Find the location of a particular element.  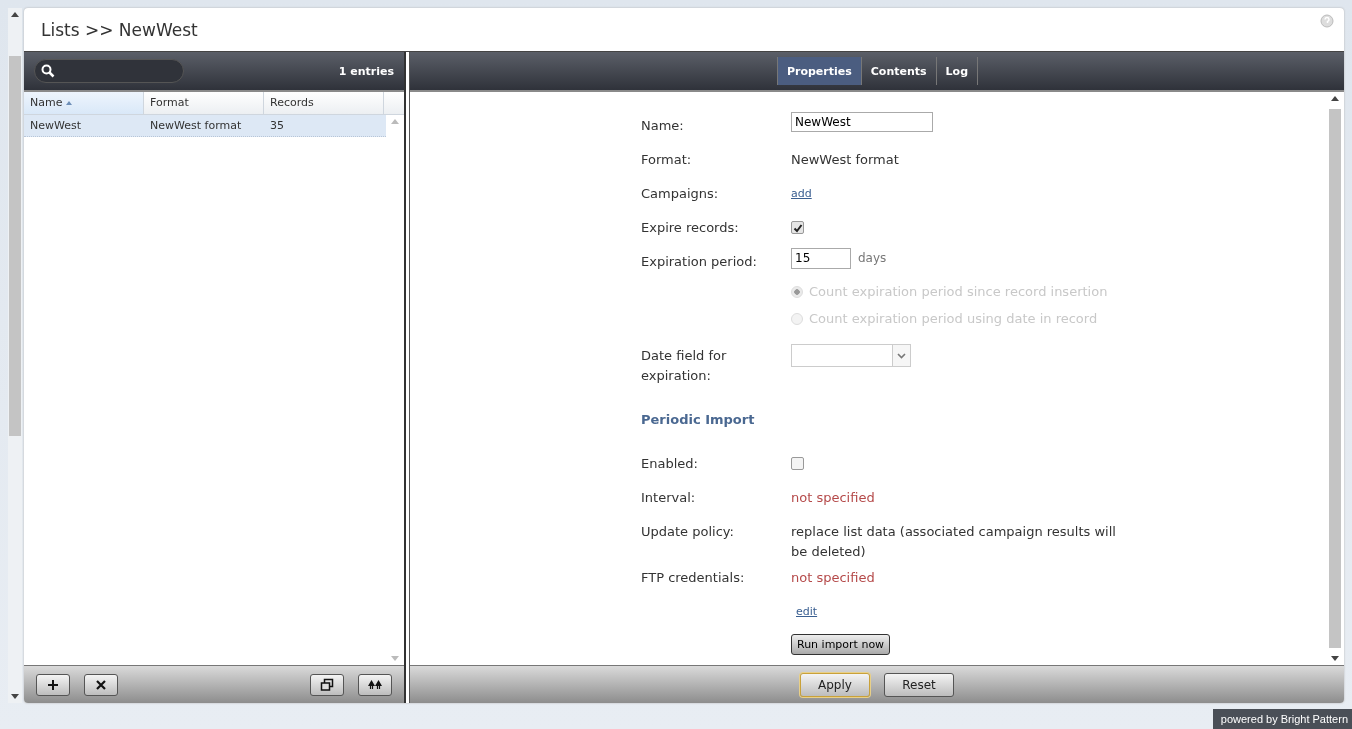

search-field is located at coordinates (109, 71).